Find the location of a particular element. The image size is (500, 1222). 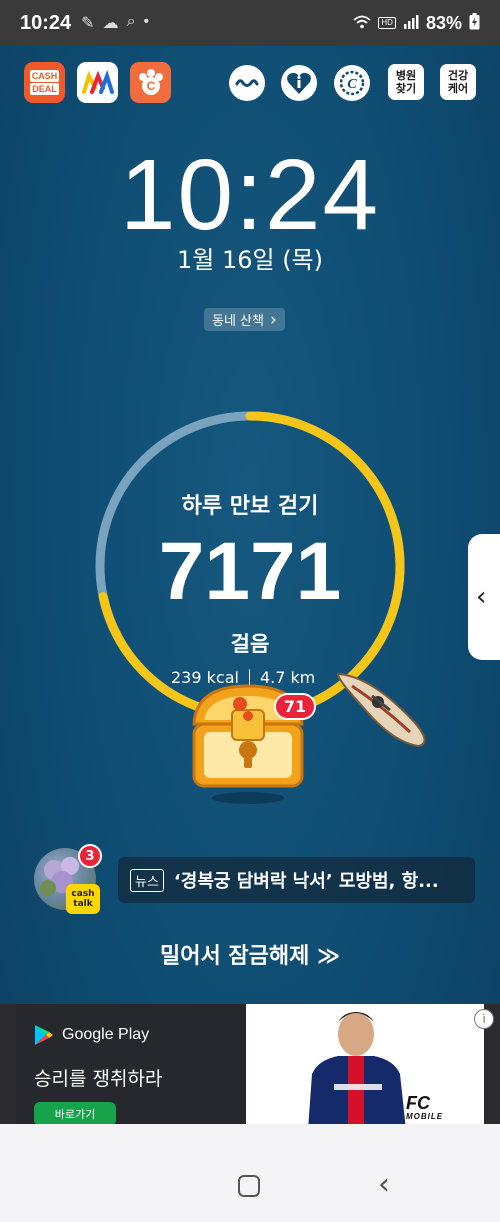

chevron-right-icon: › is located at coordinates (273, 319).